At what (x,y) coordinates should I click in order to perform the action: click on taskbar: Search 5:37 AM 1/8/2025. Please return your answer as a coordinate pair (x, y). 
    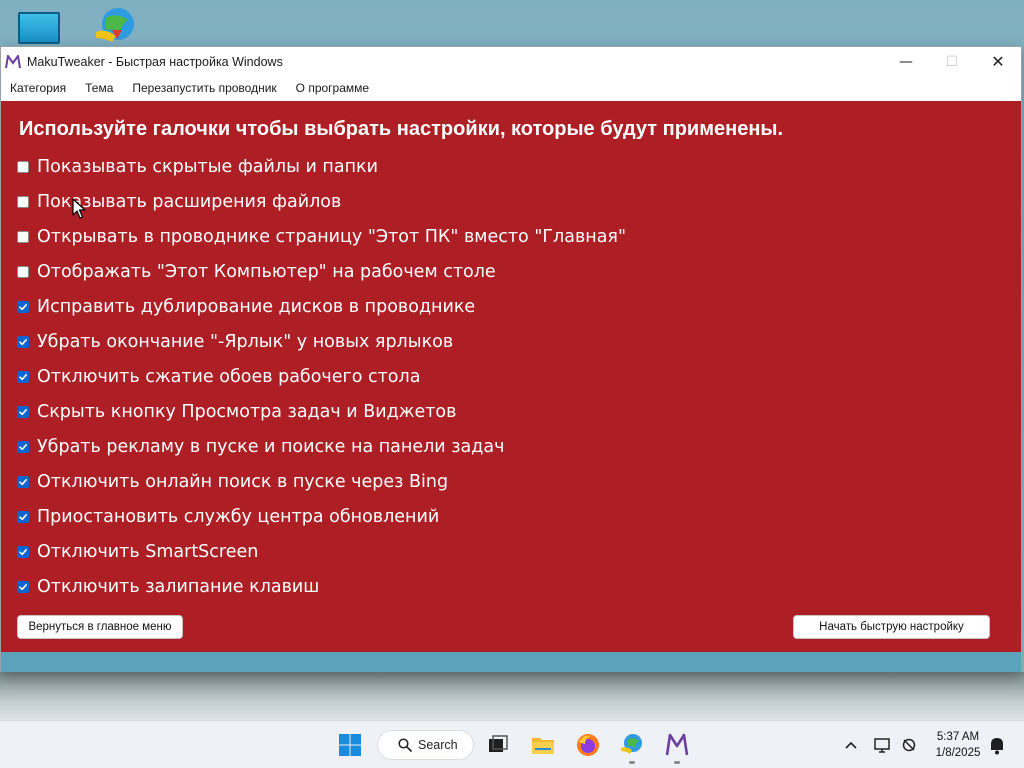
    Looking at the image, I should click on (512, 744).